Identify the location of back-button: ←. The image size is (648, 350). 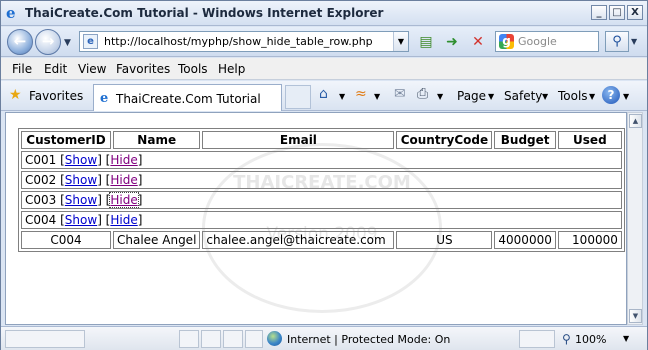
(20, 42).